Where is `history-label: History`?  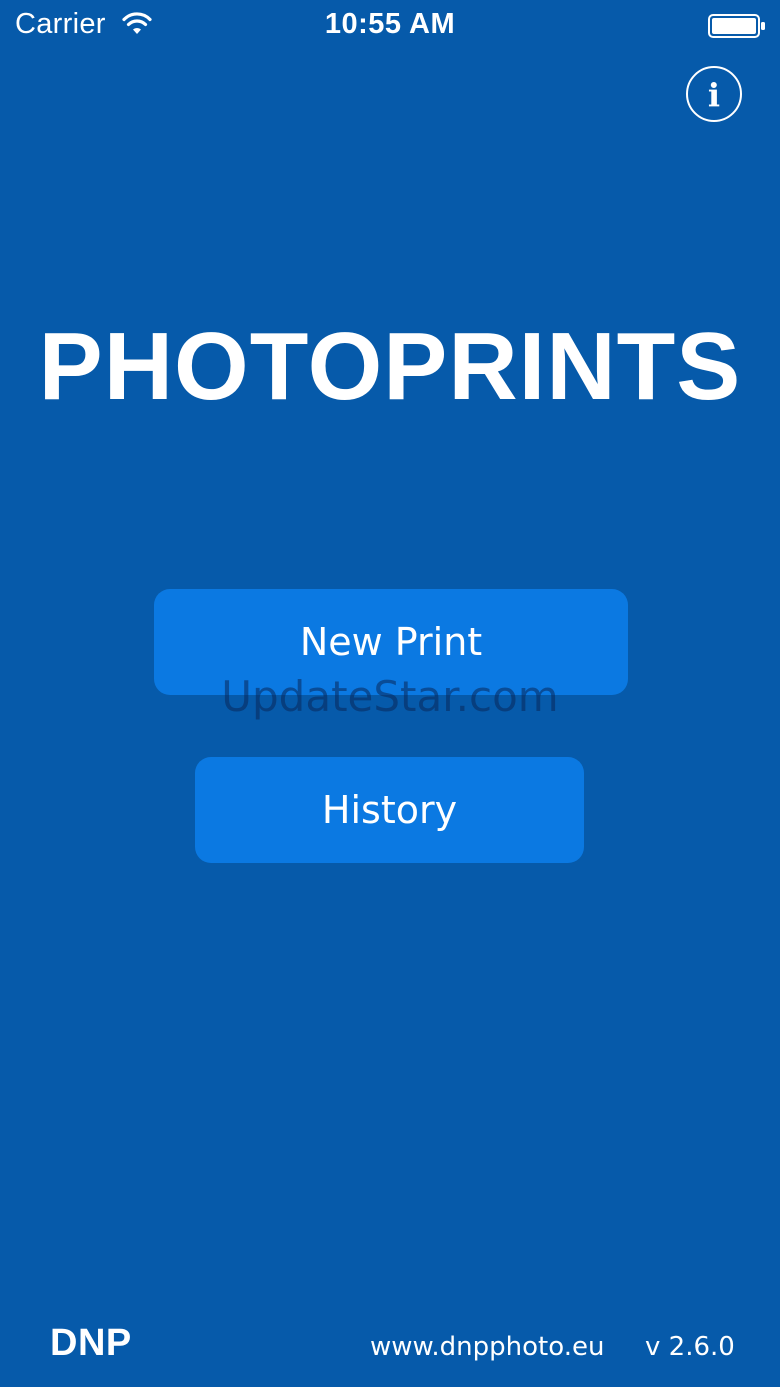
history-label: History is located at coordinates (389, 810).